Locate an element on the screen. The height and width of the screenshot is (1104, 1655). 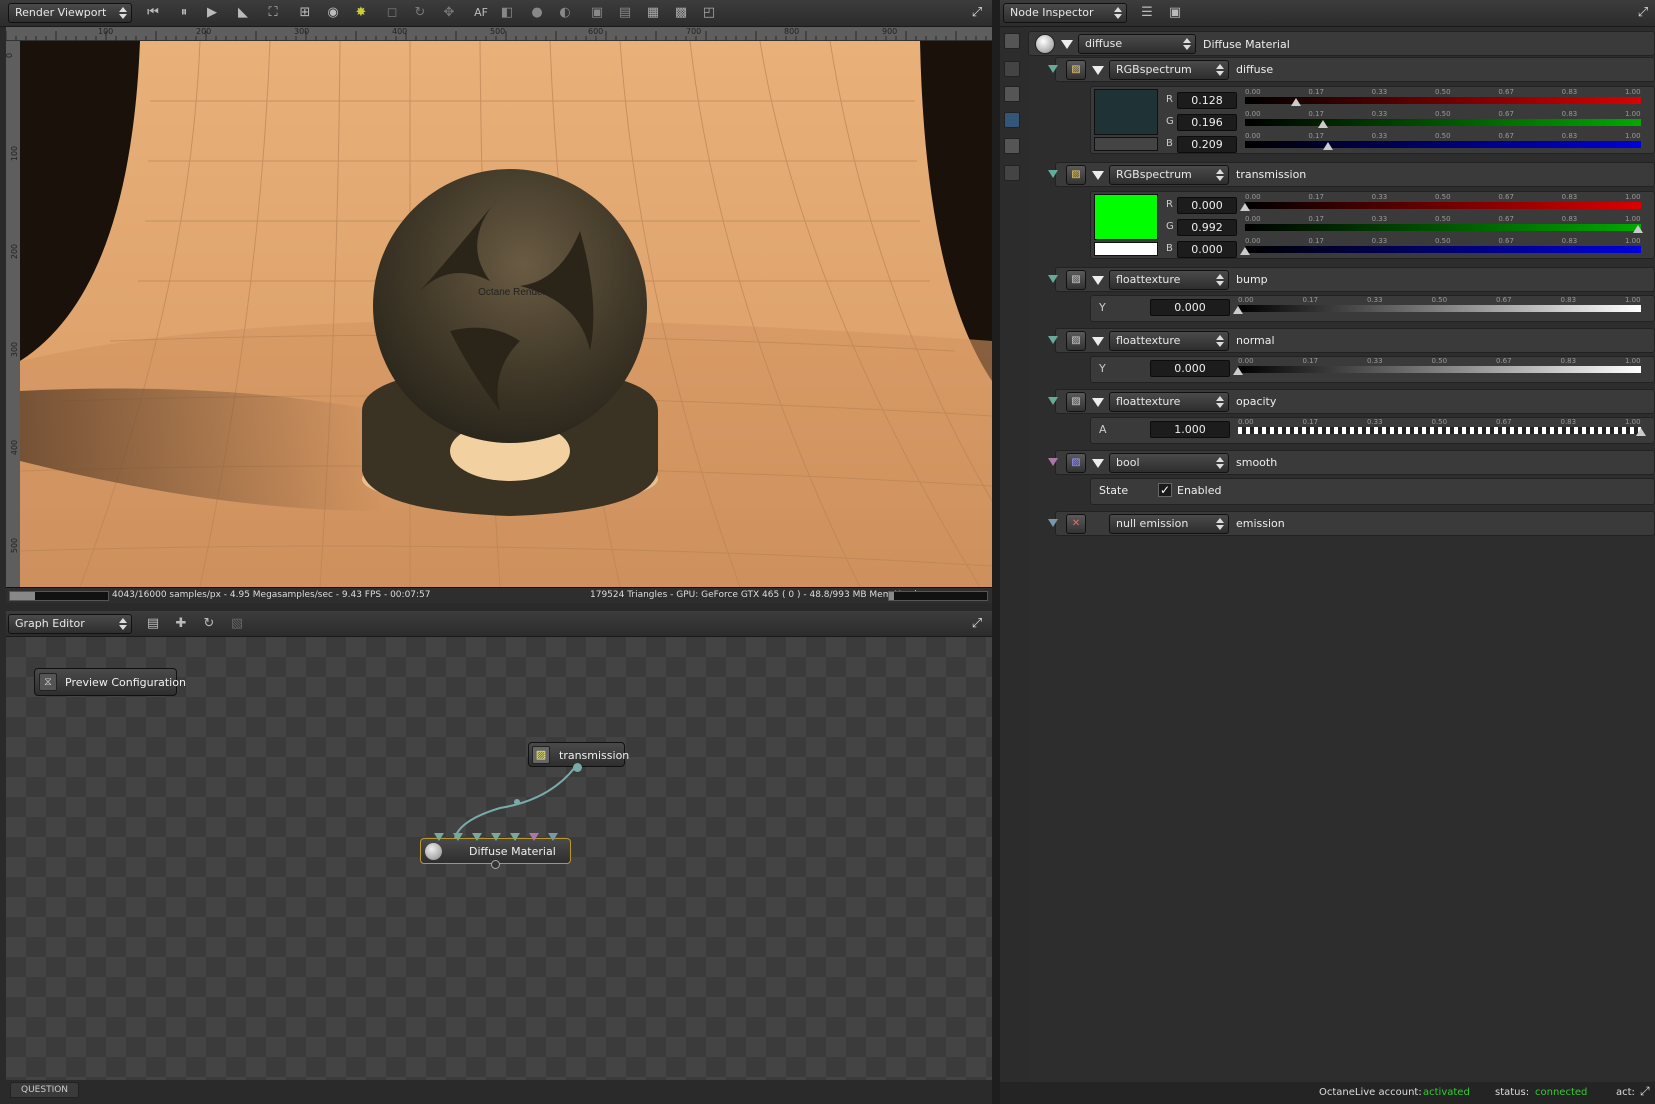
normal-type-dropdown: floattexture is located at coordinates (1169, 341).